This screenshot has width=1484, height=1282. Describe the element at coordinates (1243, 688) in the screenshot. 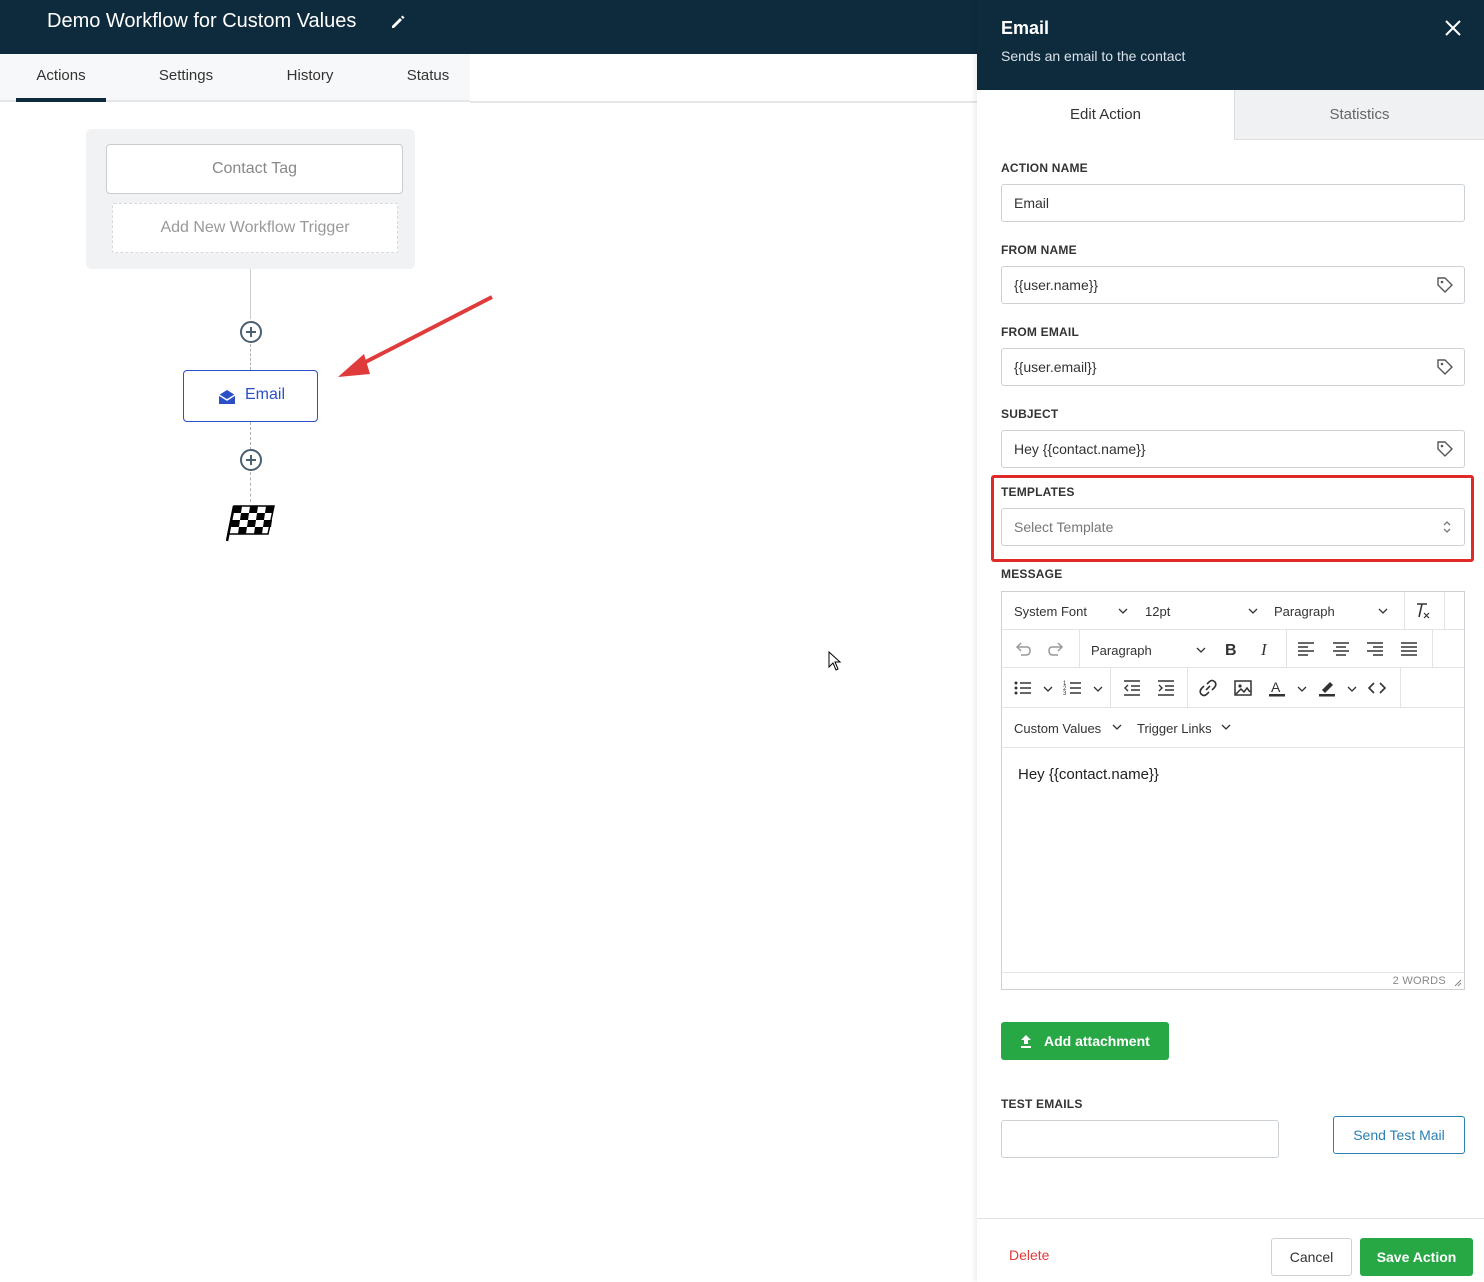

I see `image-icon` at that location.